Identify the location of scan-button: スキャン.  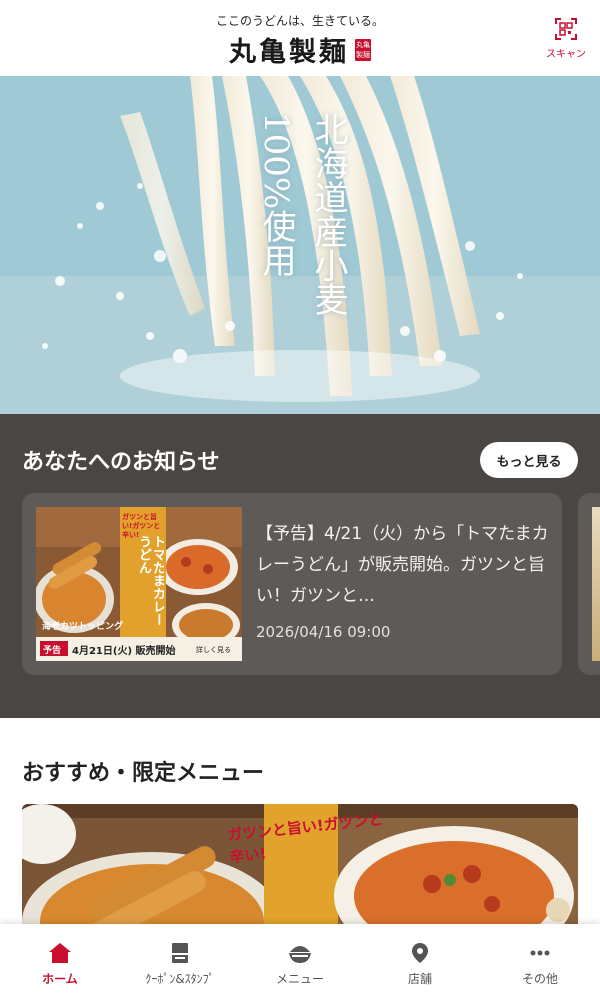
(566, 39).